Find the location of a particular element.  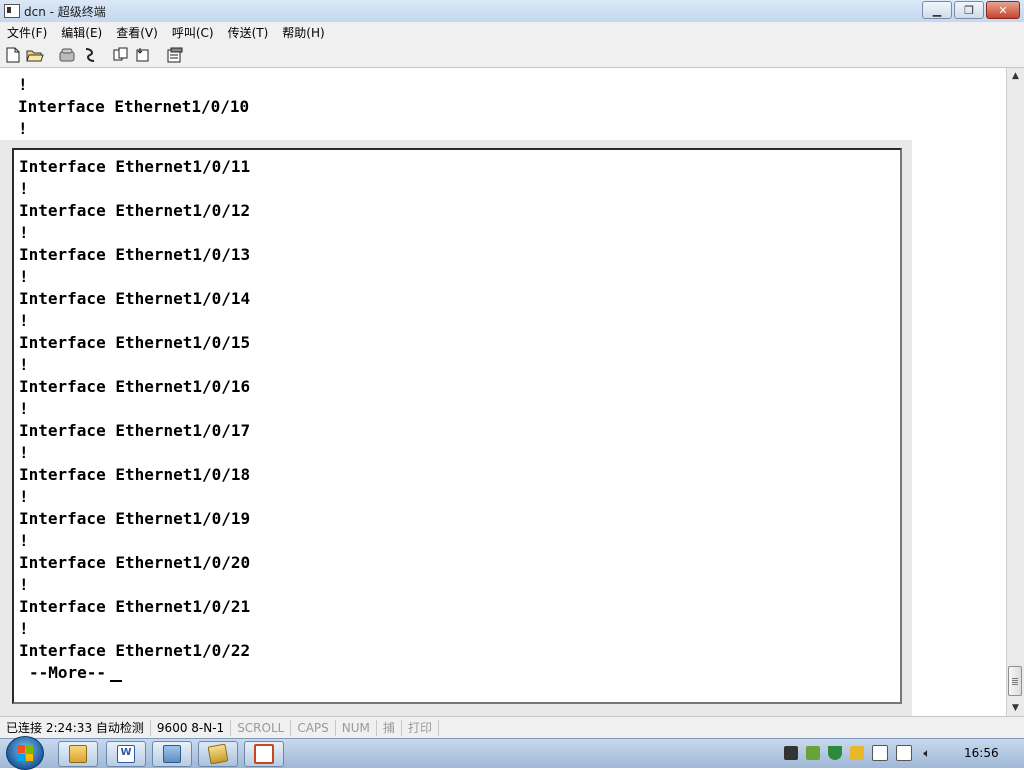

film-icon is located at coordinates (791, 753).